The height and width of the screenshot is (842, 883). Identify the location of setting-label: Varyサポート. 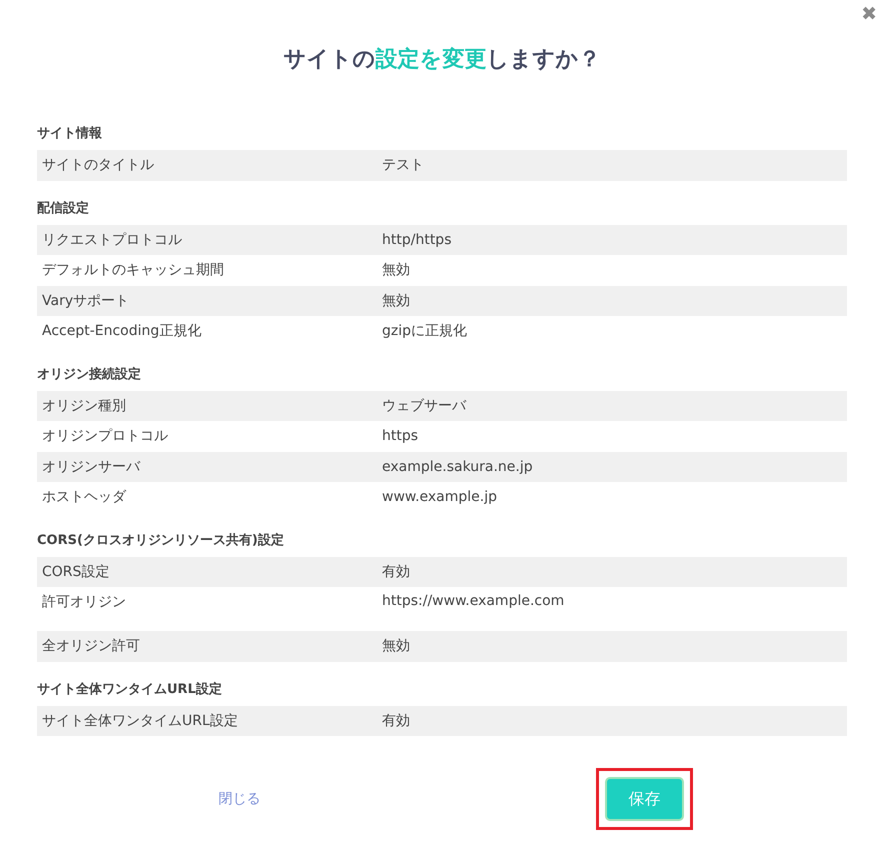
(85, 301).